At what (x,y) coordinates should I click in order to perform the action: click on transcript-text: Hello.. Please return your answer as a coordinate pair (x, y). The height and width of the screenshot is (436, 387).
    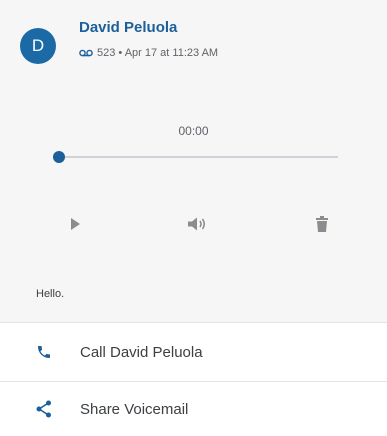
    Looking at the image, I should click on (50, 294).